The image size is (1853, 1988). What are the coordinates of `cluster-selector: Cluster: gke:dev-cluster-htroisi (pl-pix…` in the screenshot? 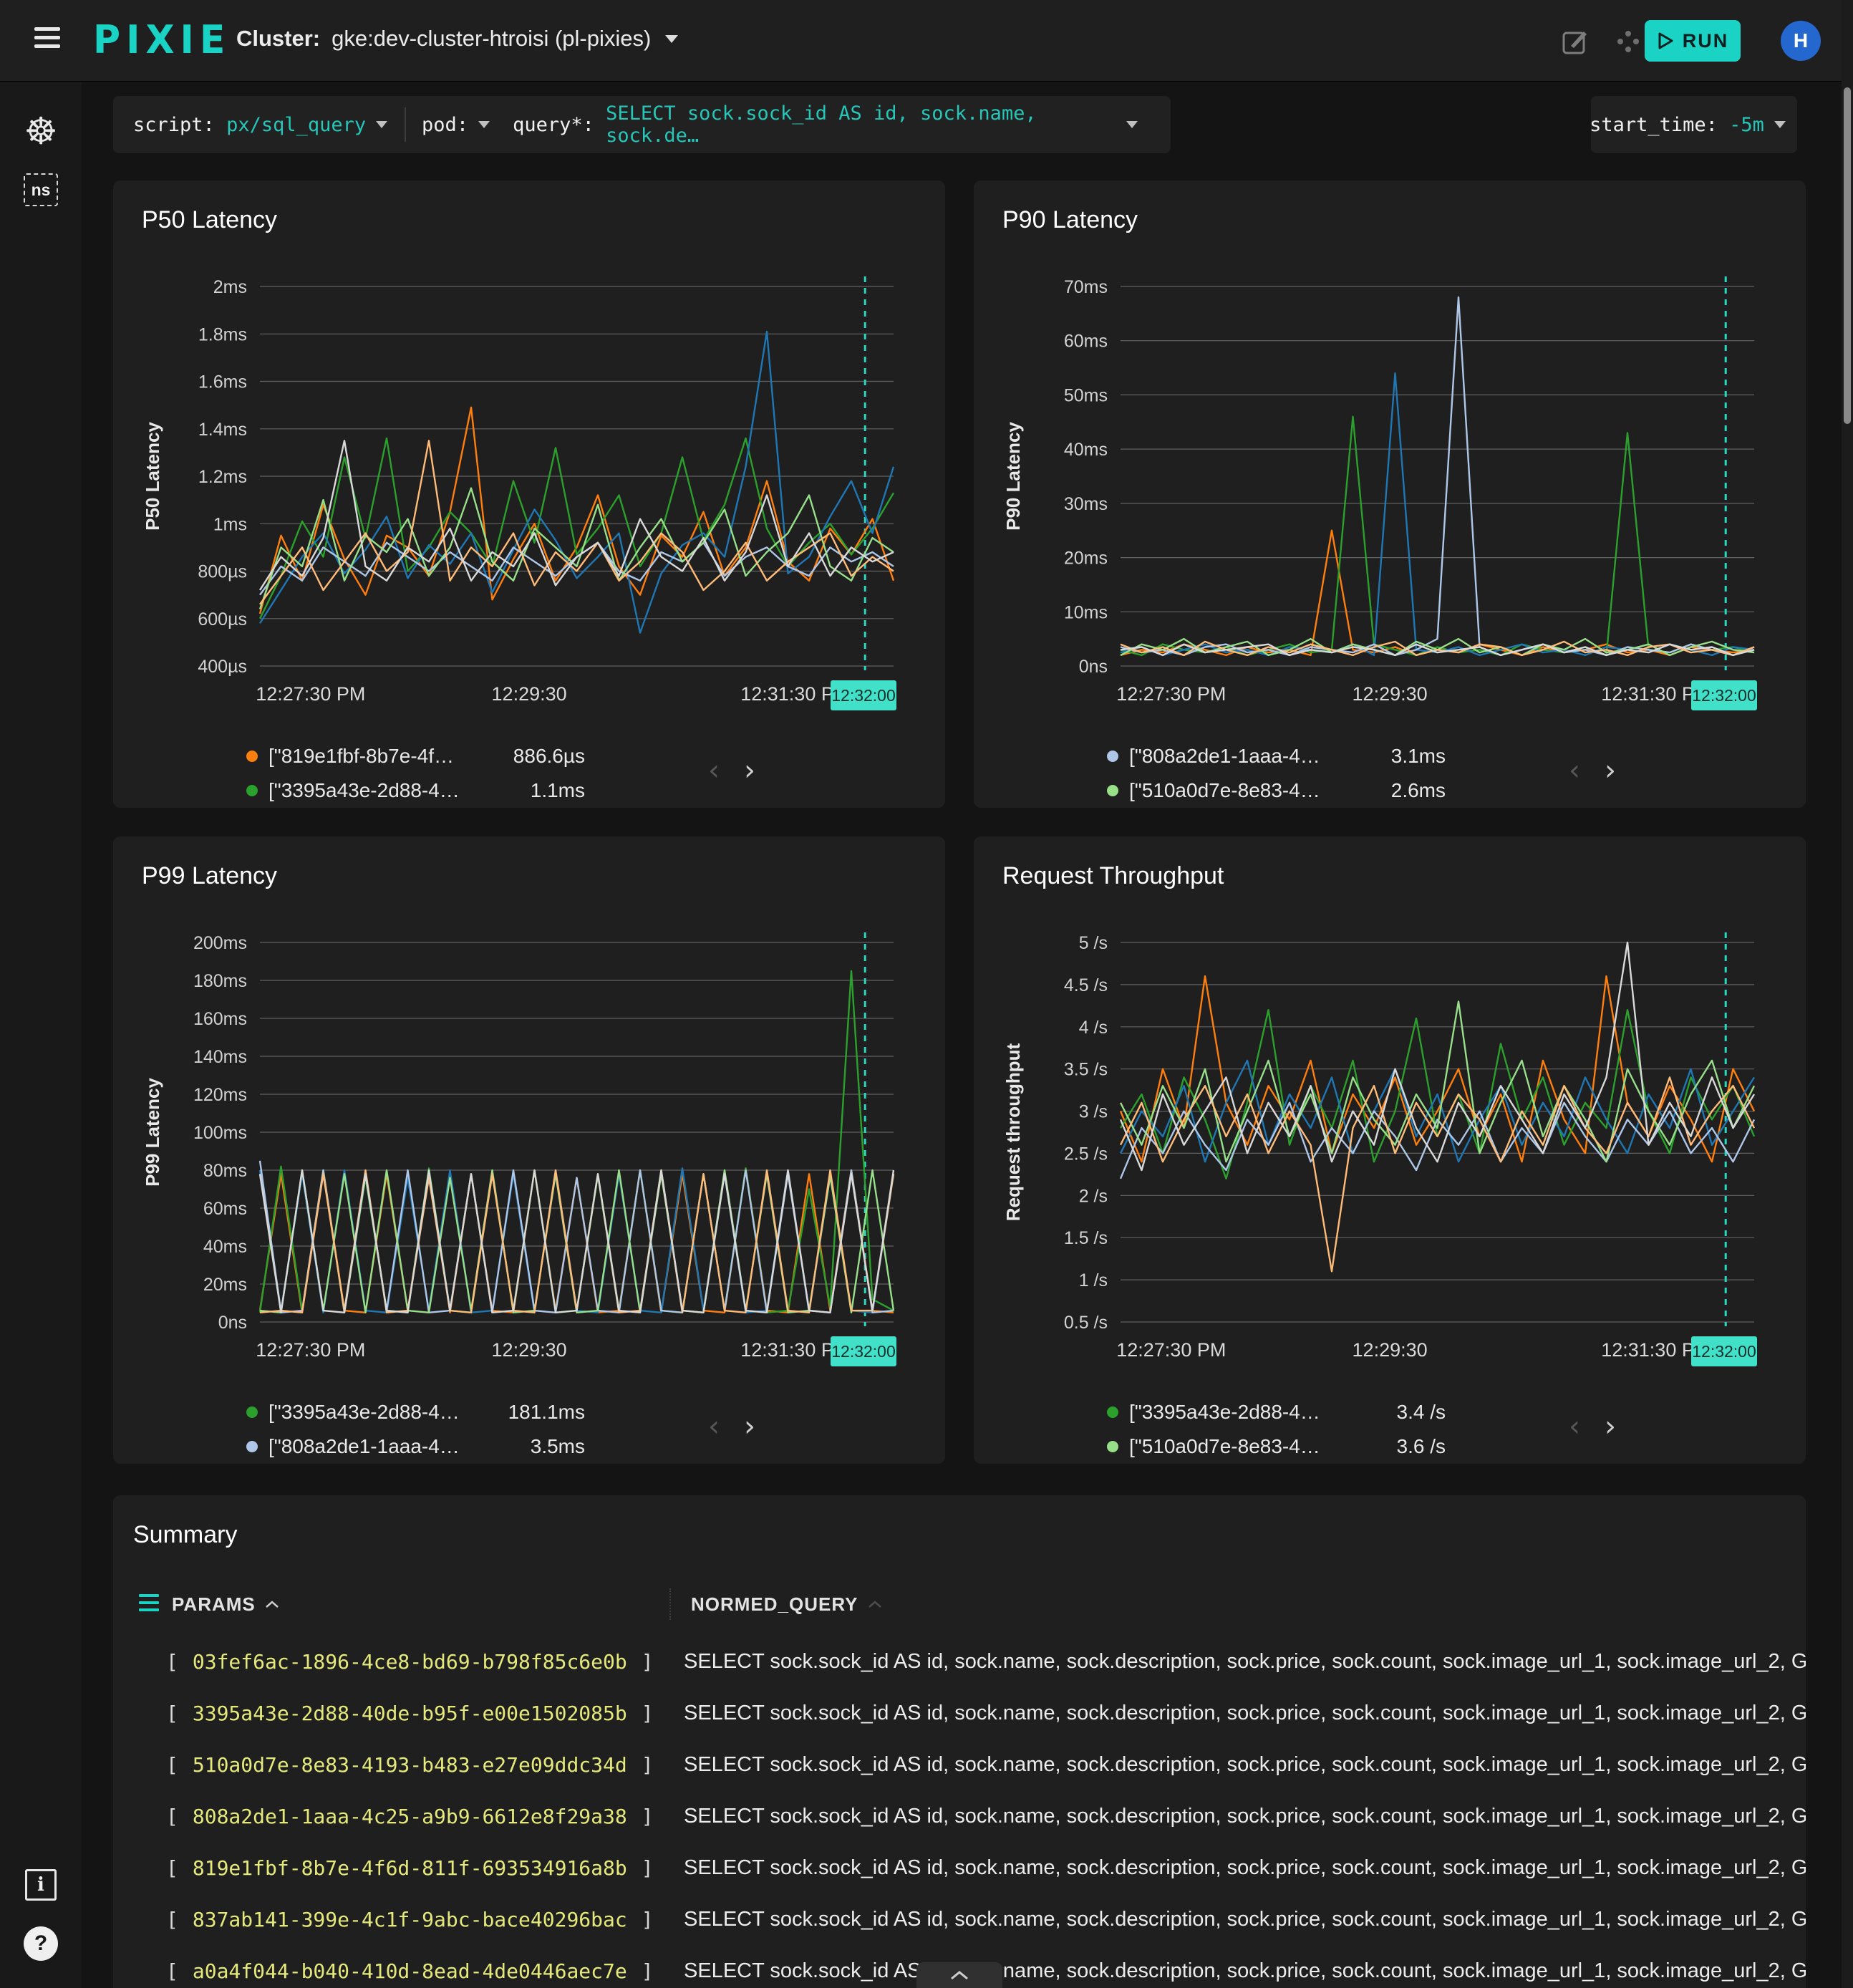 It's located at (458, 39).